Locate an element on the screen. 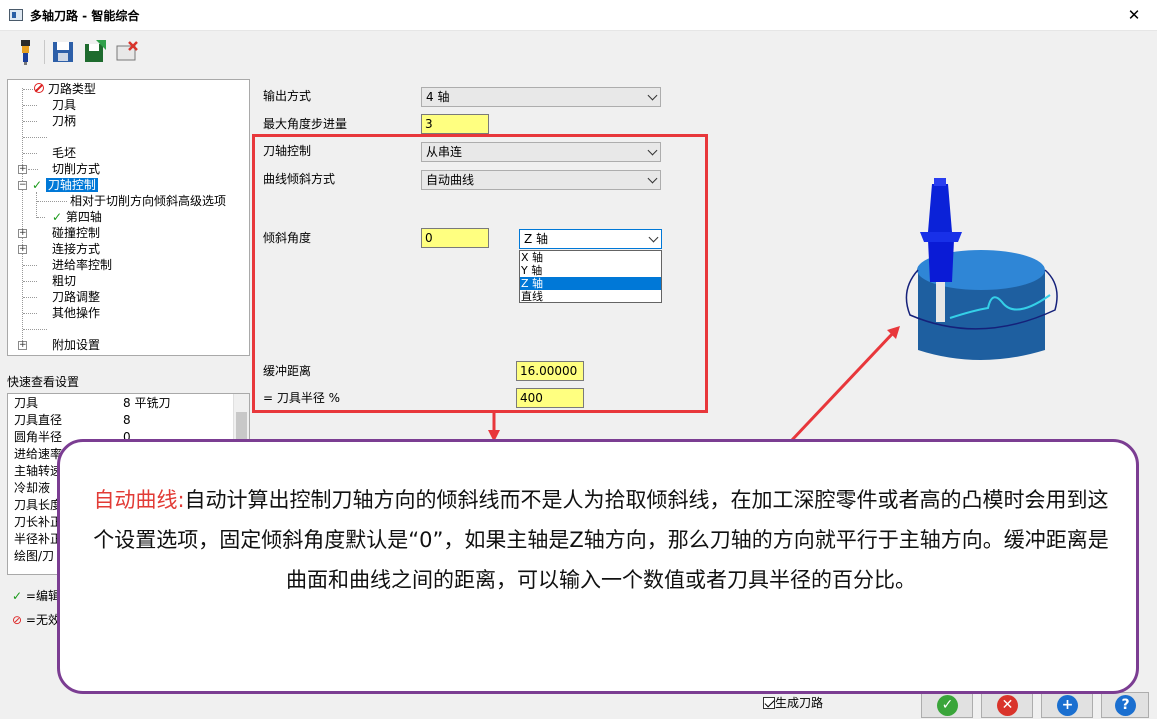  ok-button: ✓ is located at coordinates (947, 705).